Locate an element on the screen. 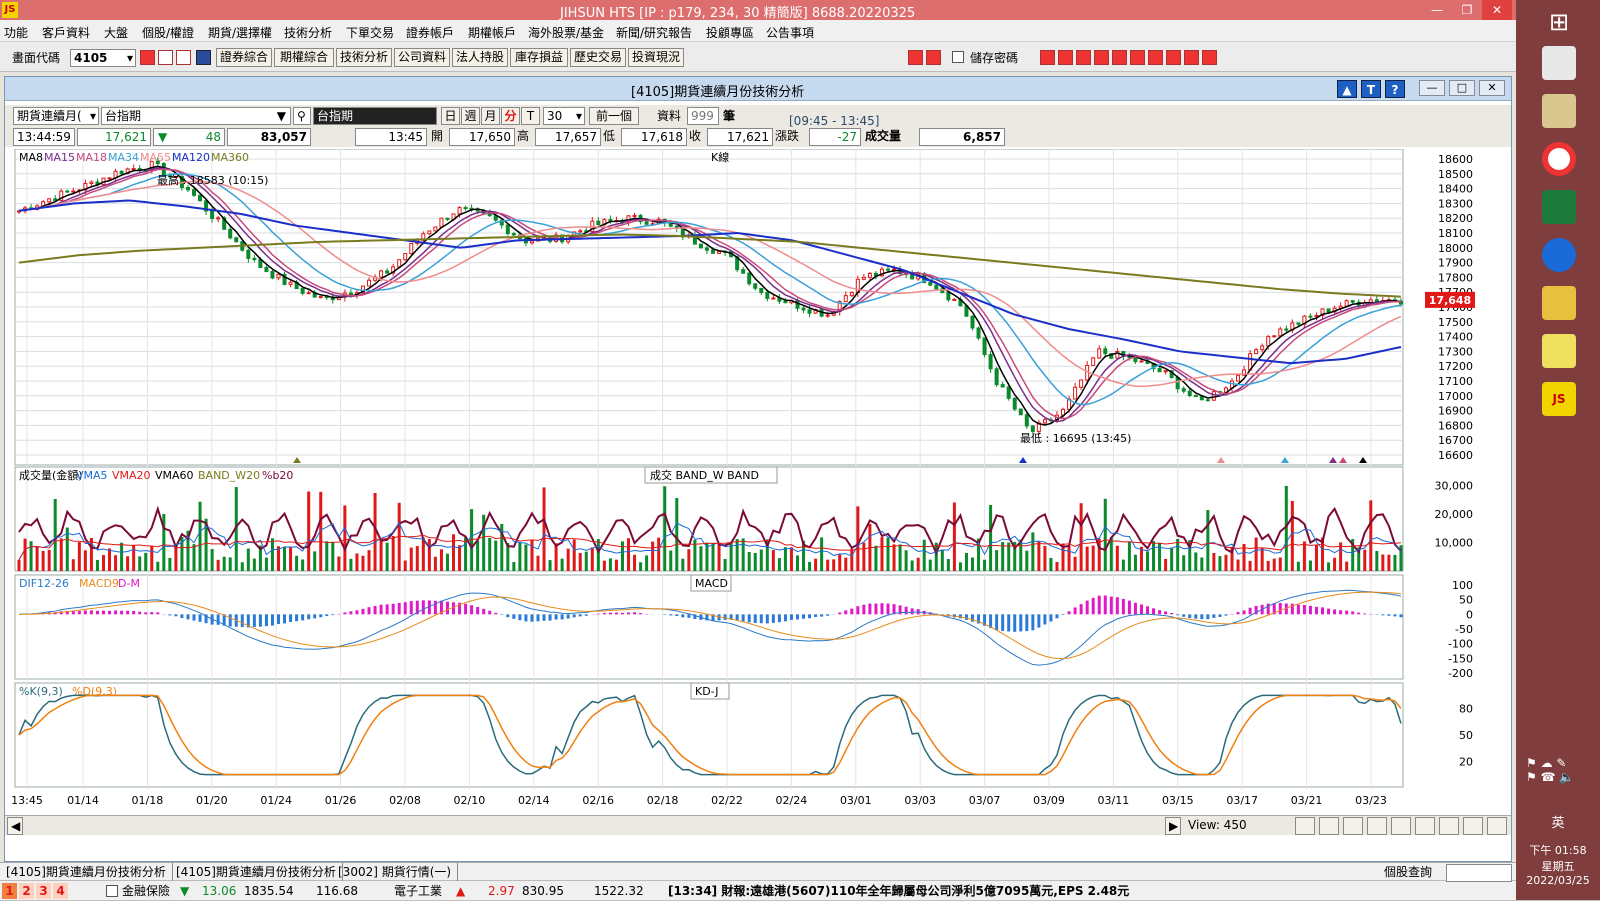 The height and width of the screenshot is (901, 1600). up-arrow-icon: ▲ is located at coordinates (1347, 89).